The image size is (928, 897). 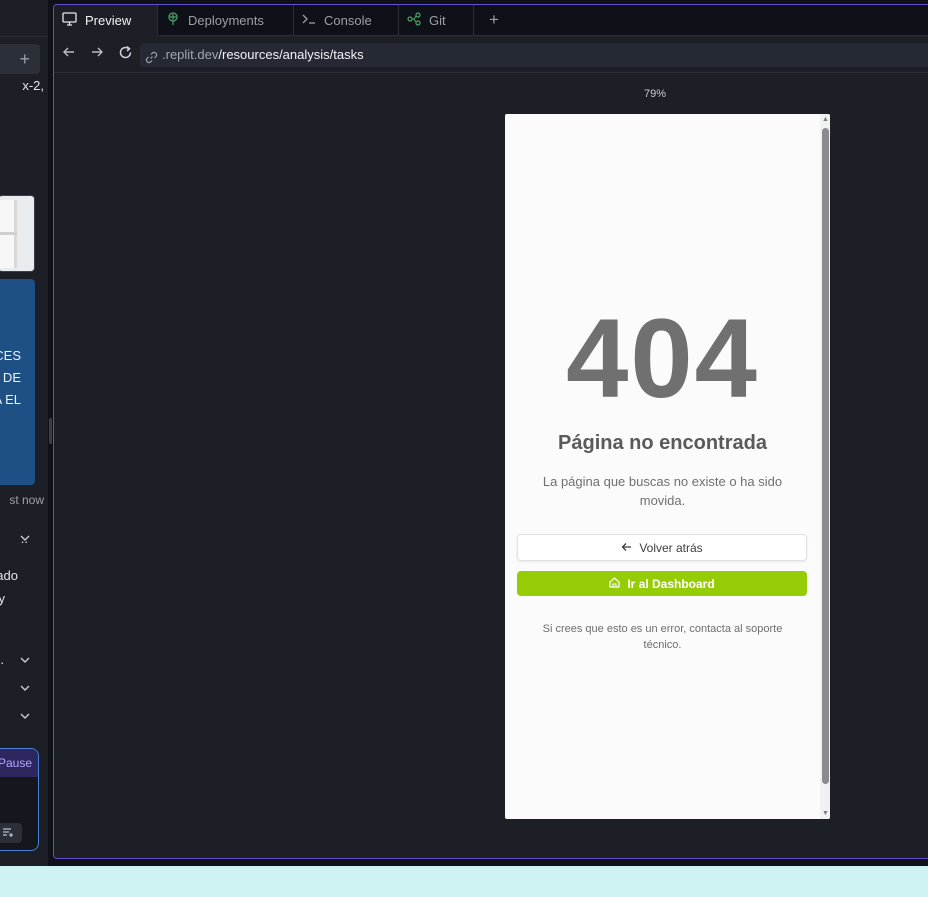 I want to click on tab-git: Git, so click(x=436, y=20).